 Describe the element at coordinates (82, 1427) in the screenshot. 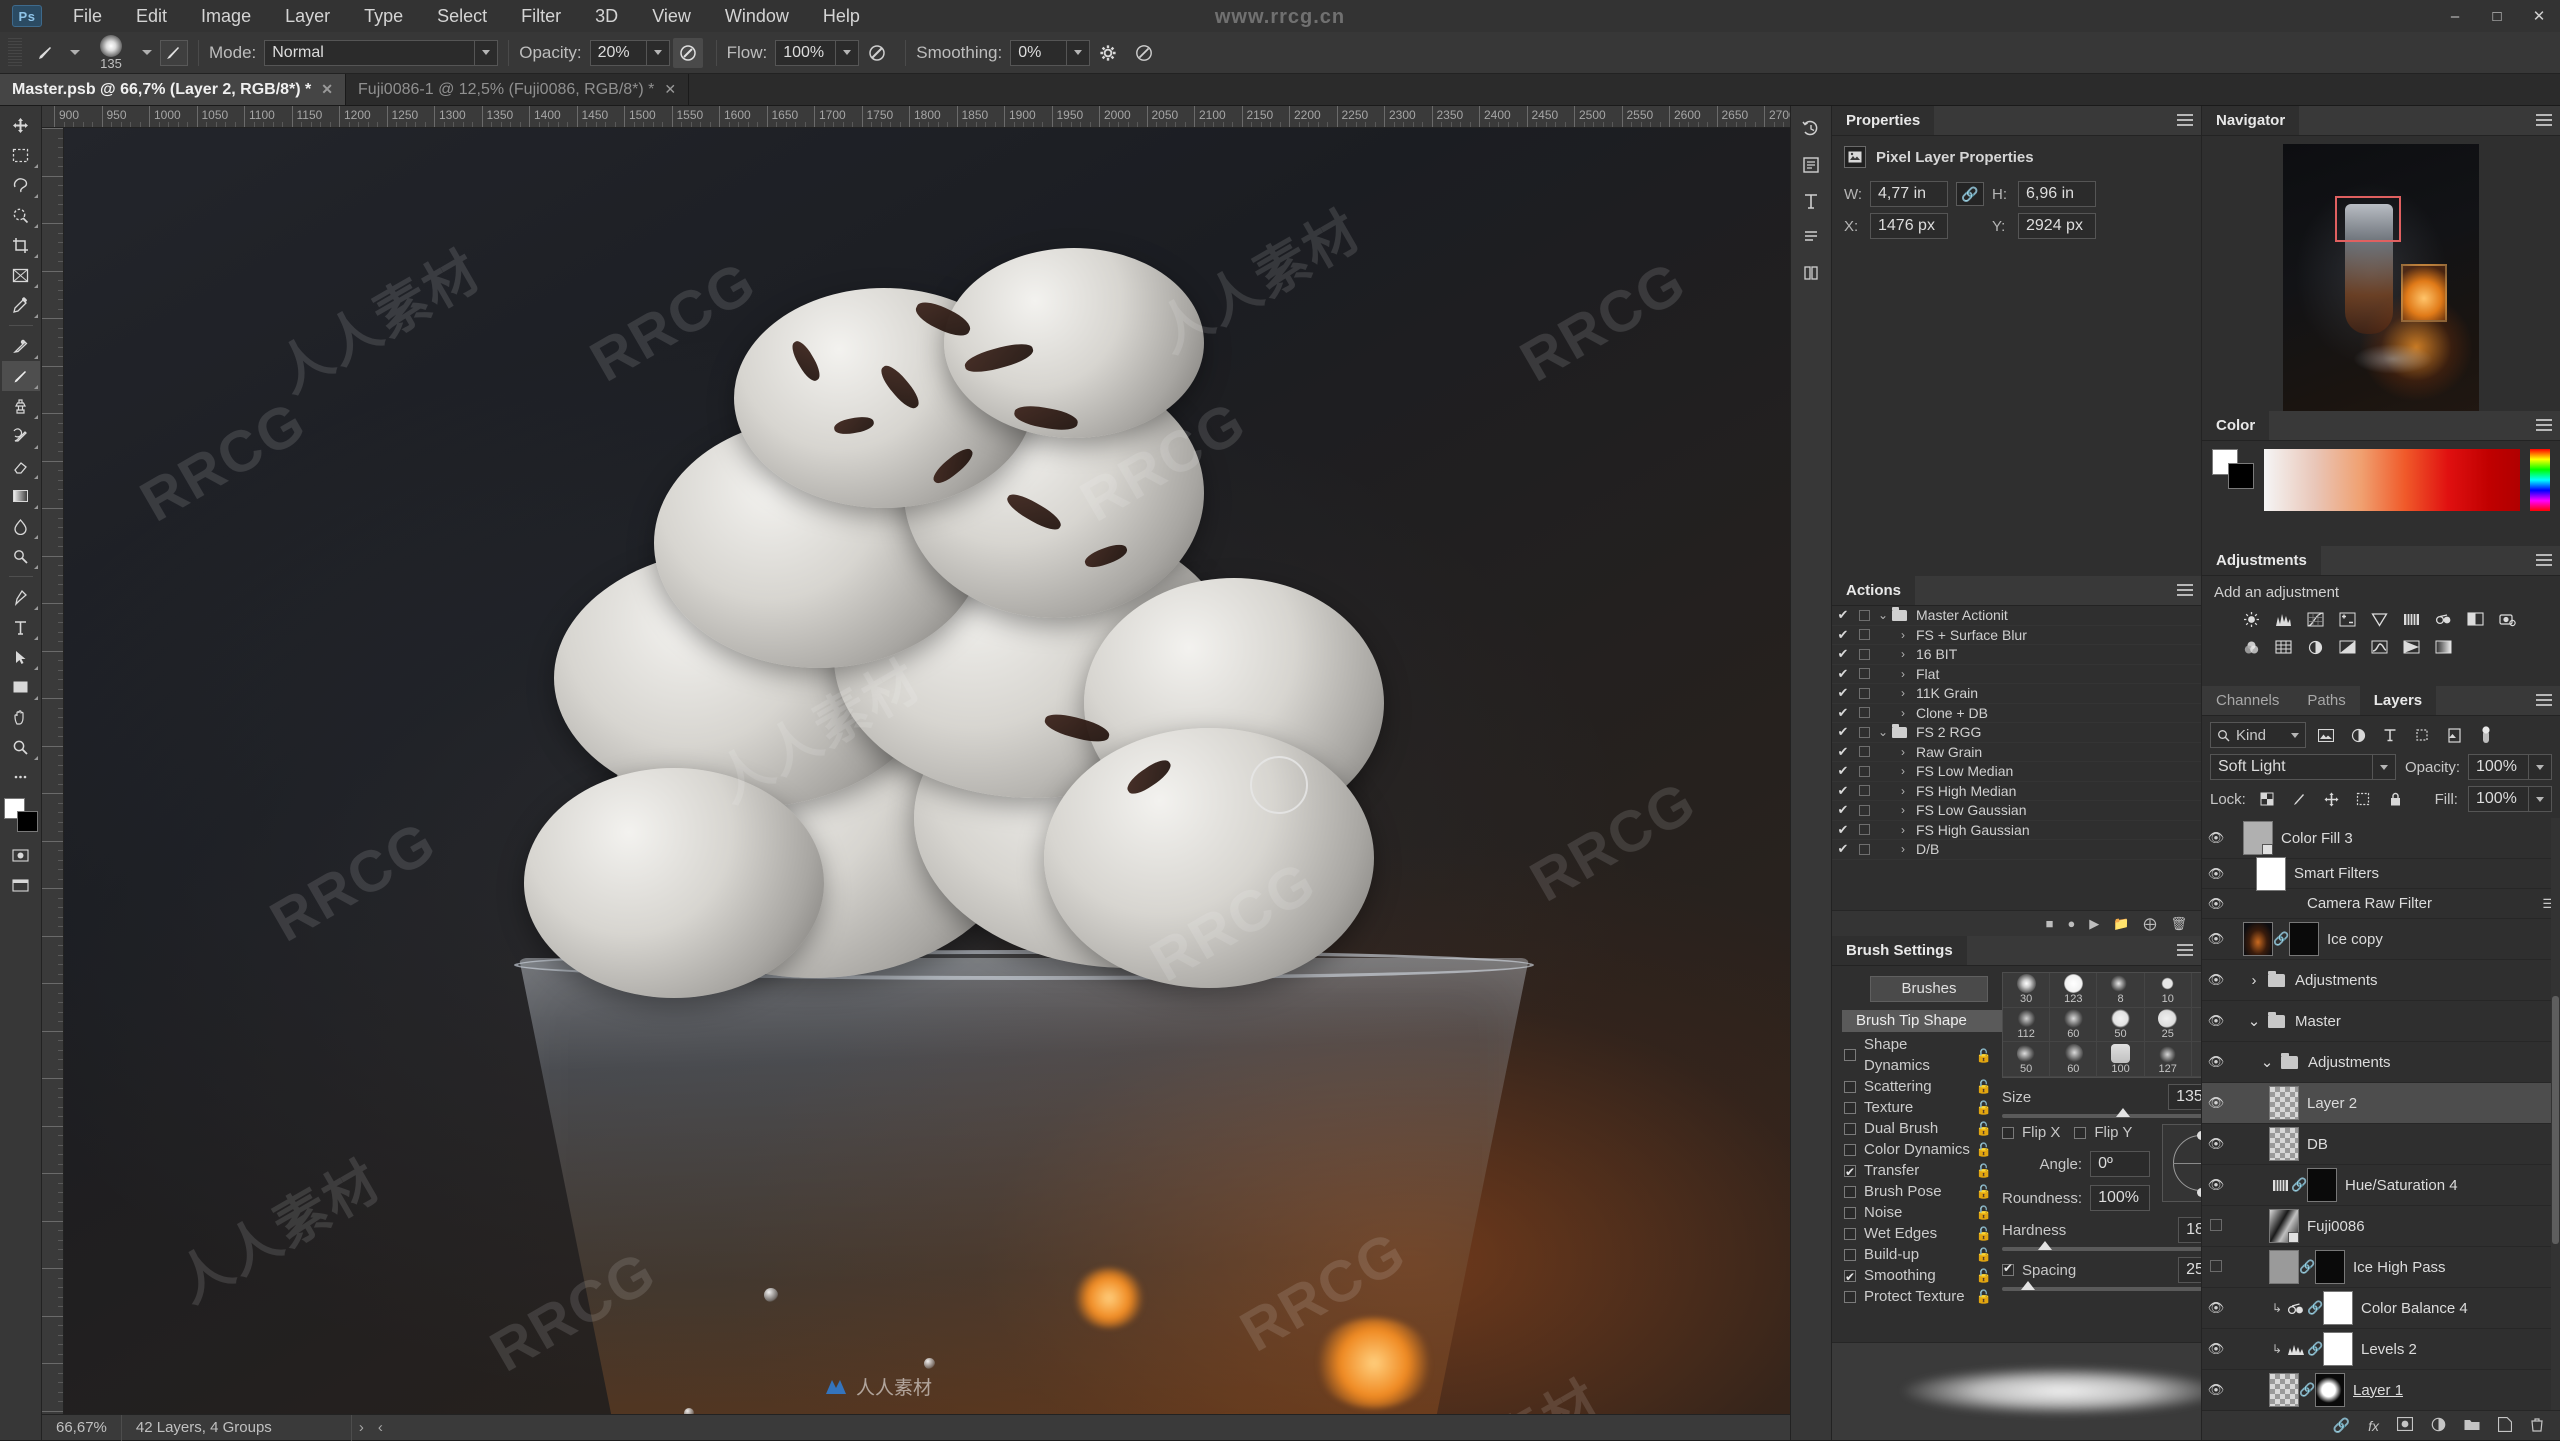

I see `status-zoom: 66,67%` at that location.